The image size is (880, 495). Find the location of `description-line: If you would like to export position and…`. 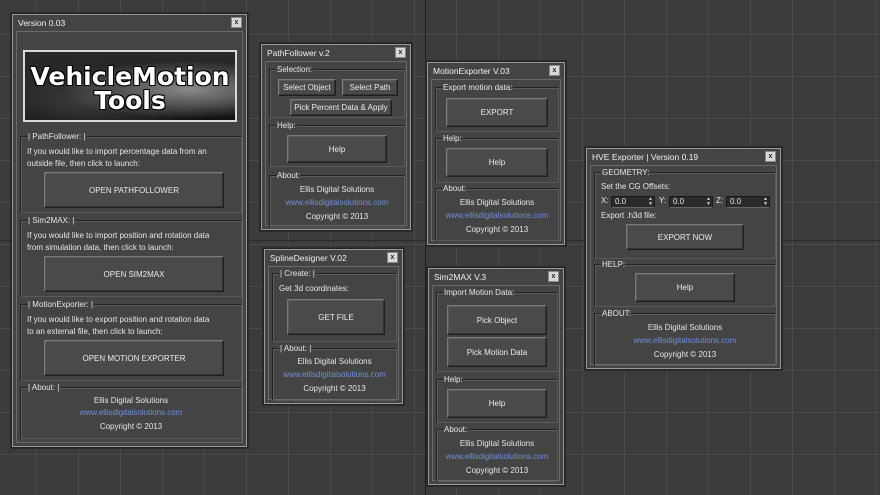

description-line: If you would like to export position and… is located at coordinates (118, 319).